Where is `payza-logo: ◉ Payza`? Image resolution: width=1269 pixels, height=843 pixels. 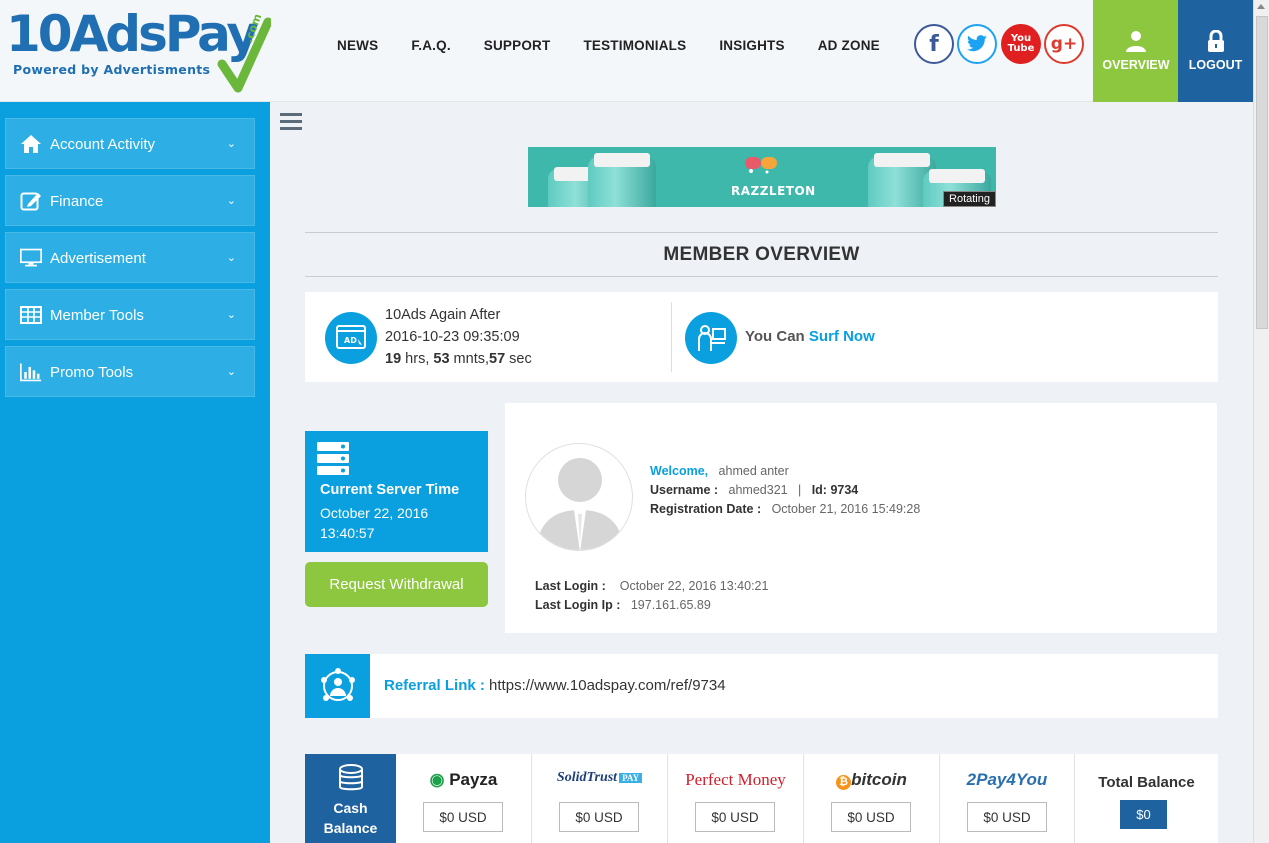
payza-logo: ◉ Payza is located at coordinates (463, 779).